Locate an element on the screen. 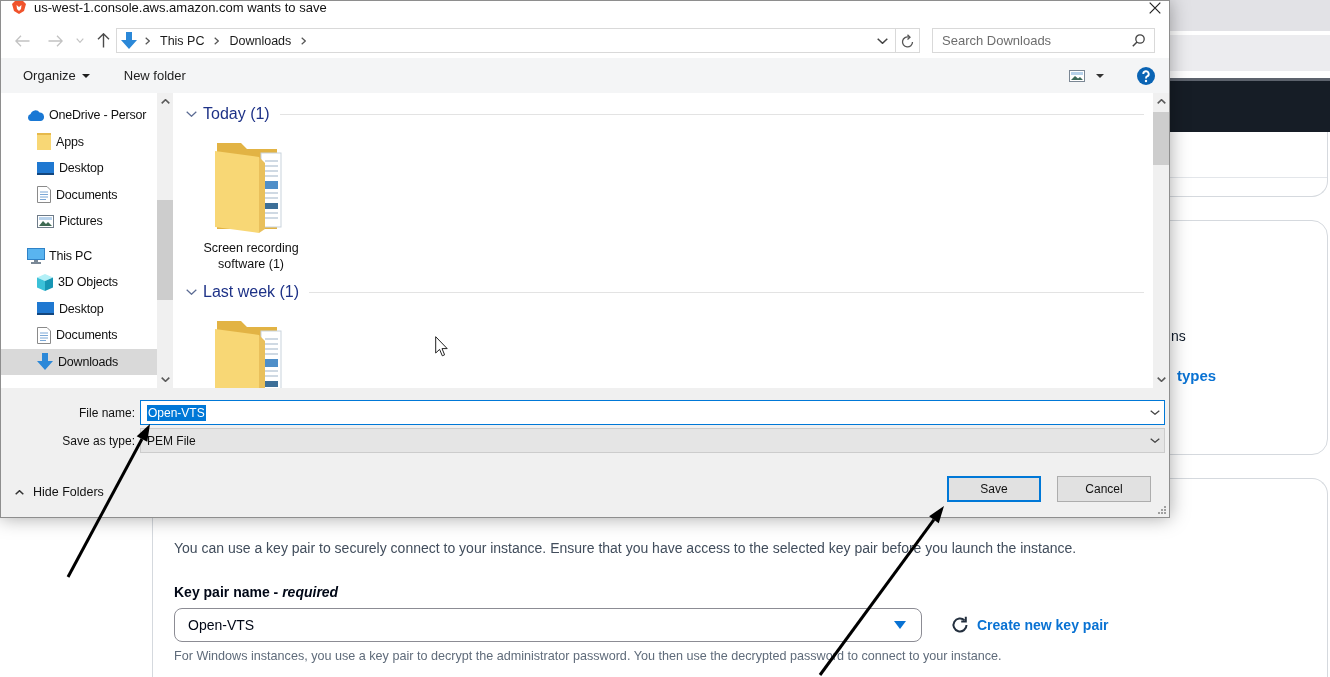 This screenshot has width=1330, height=677. nav-item: OneDrive - Persor is located at coordinates (79, 115).